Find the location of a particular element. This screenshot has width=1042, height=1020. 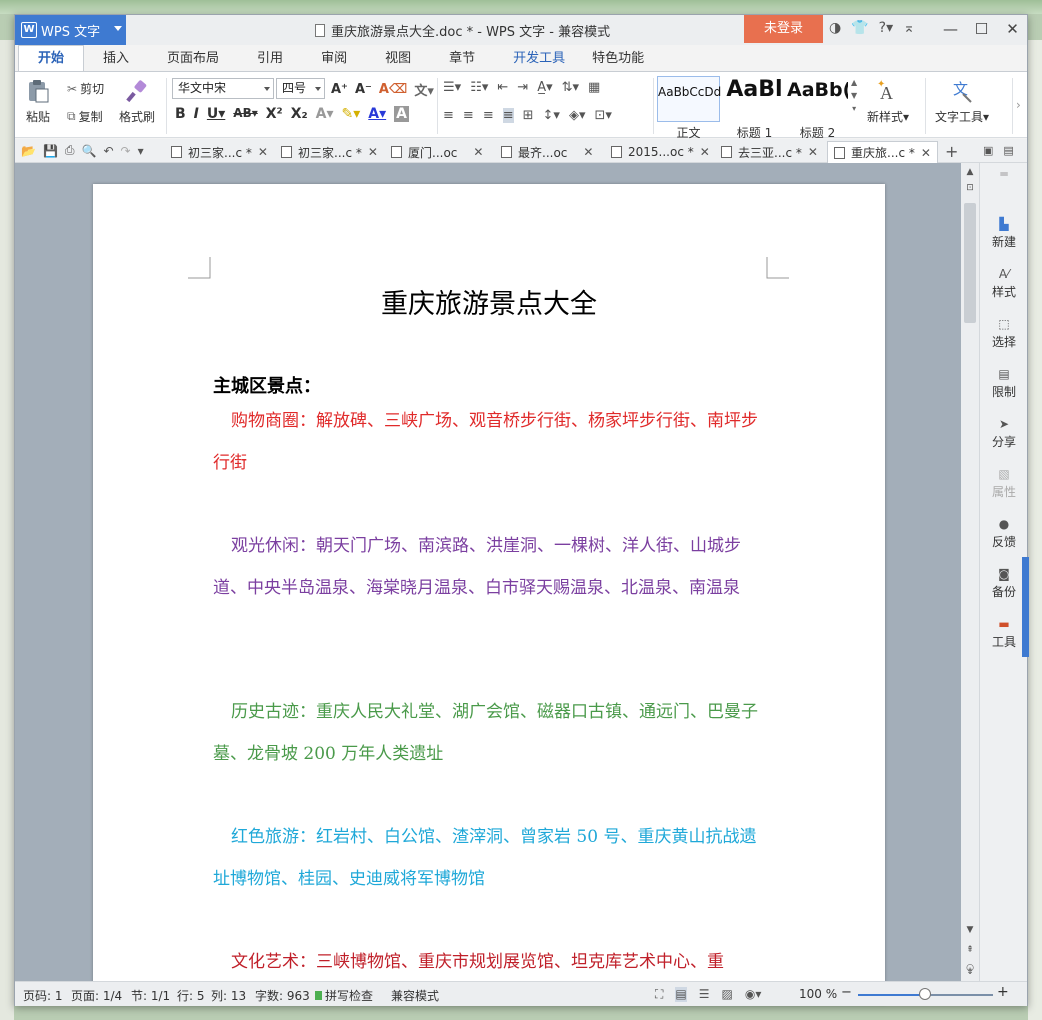

style-normal: AaBbCcDd 正文 is located at coordinates (689, 108).